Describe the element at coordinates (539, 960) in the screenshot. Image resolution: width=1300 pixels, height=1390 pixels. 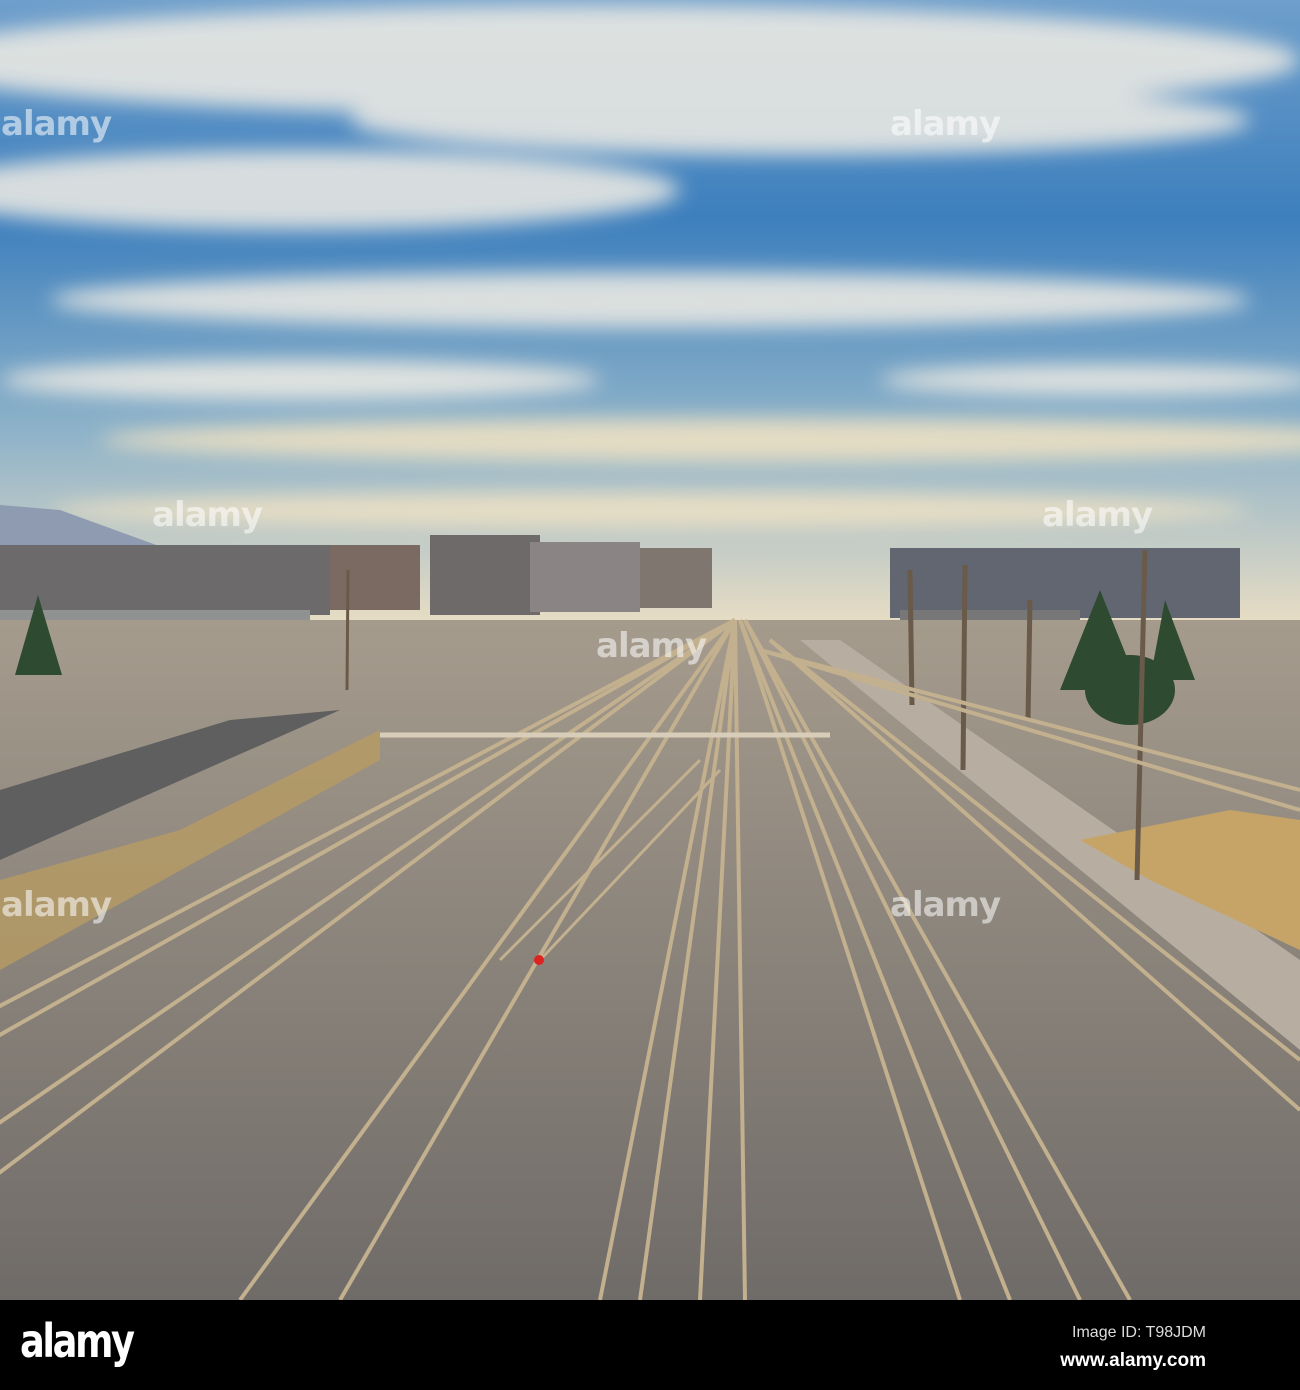
I see `signal-light` at that location.